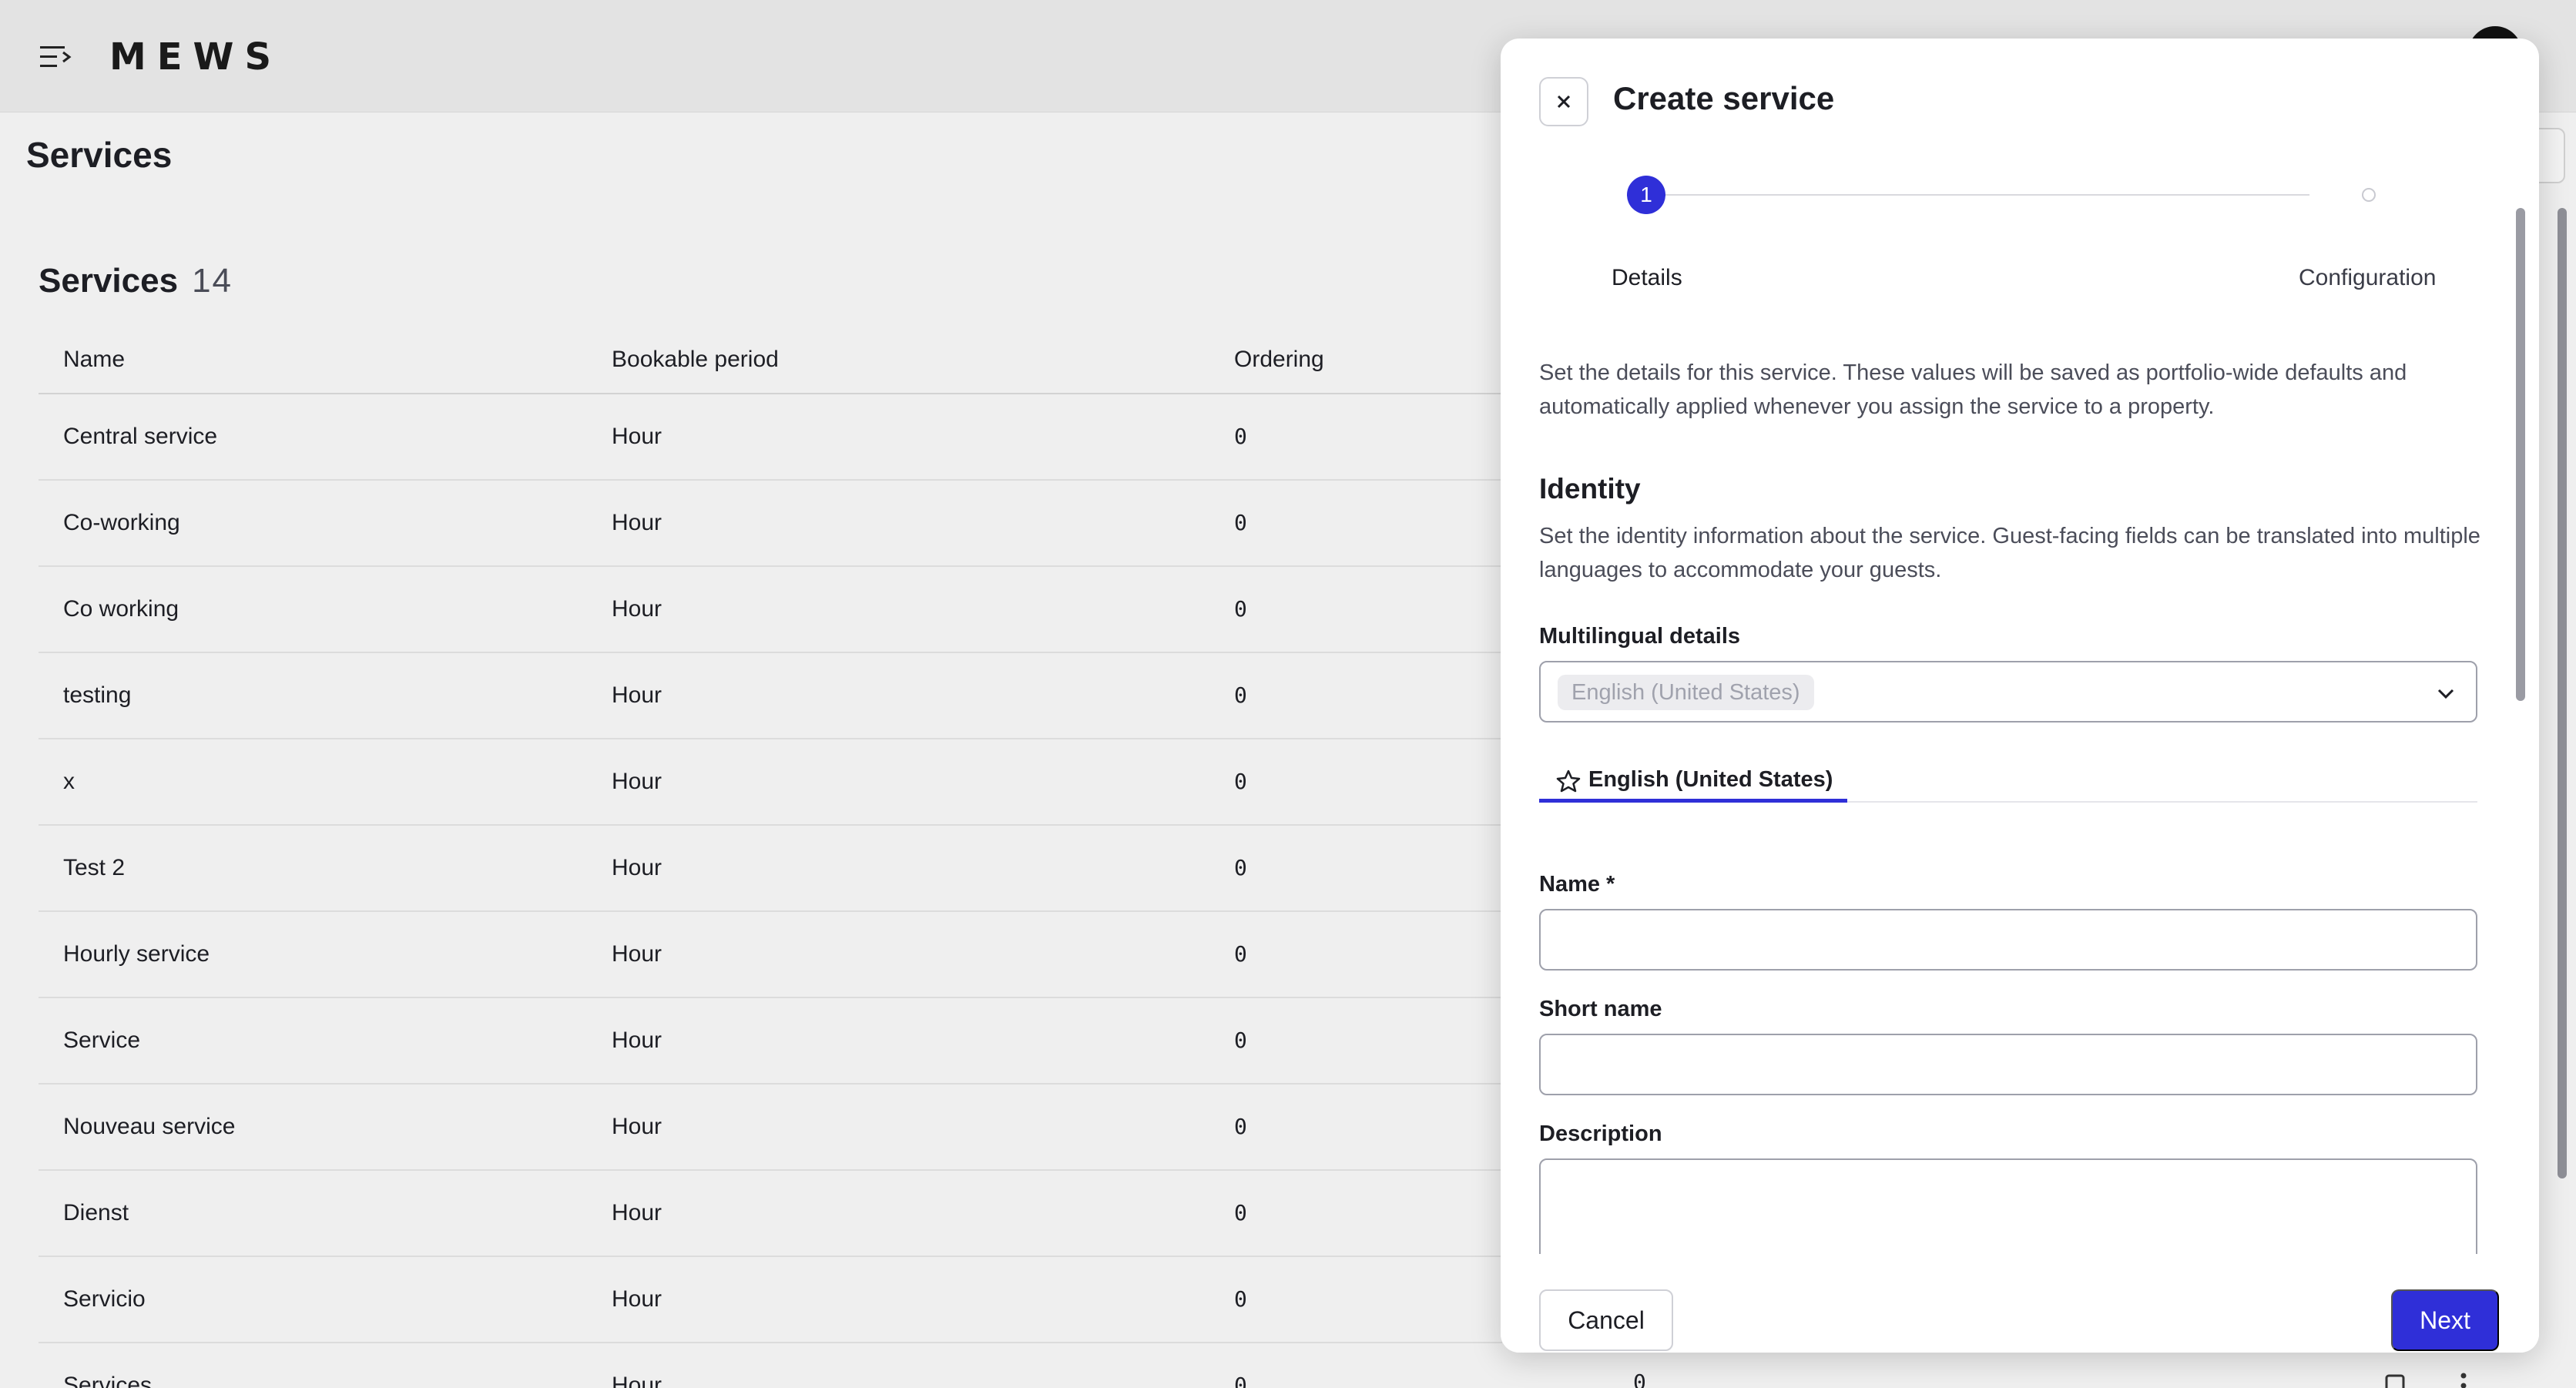 This screenshot has width=2576, height=1388. What do you see at coordinates (195, 57) in the screenshot?
I see `mews-logo: MEWS` at bounding box center [195, 57].